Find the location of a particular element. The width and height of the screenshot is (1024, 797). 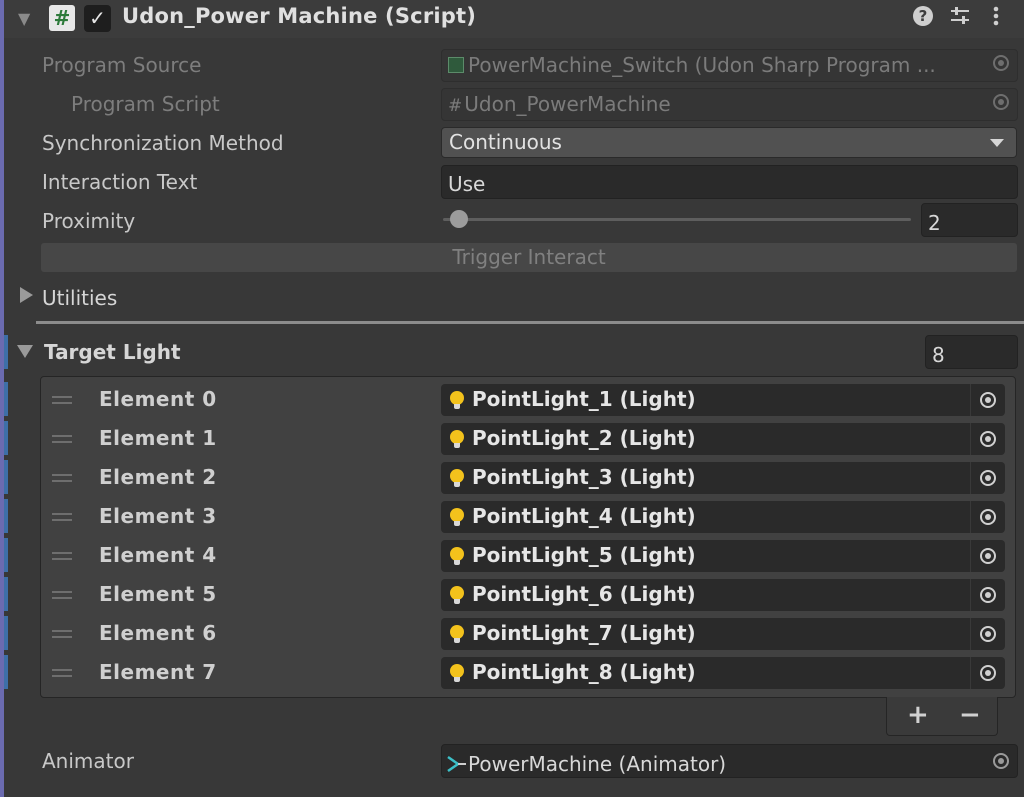

light-object-field: PointLight_3 (Light) is located at coordinates (723, 478).